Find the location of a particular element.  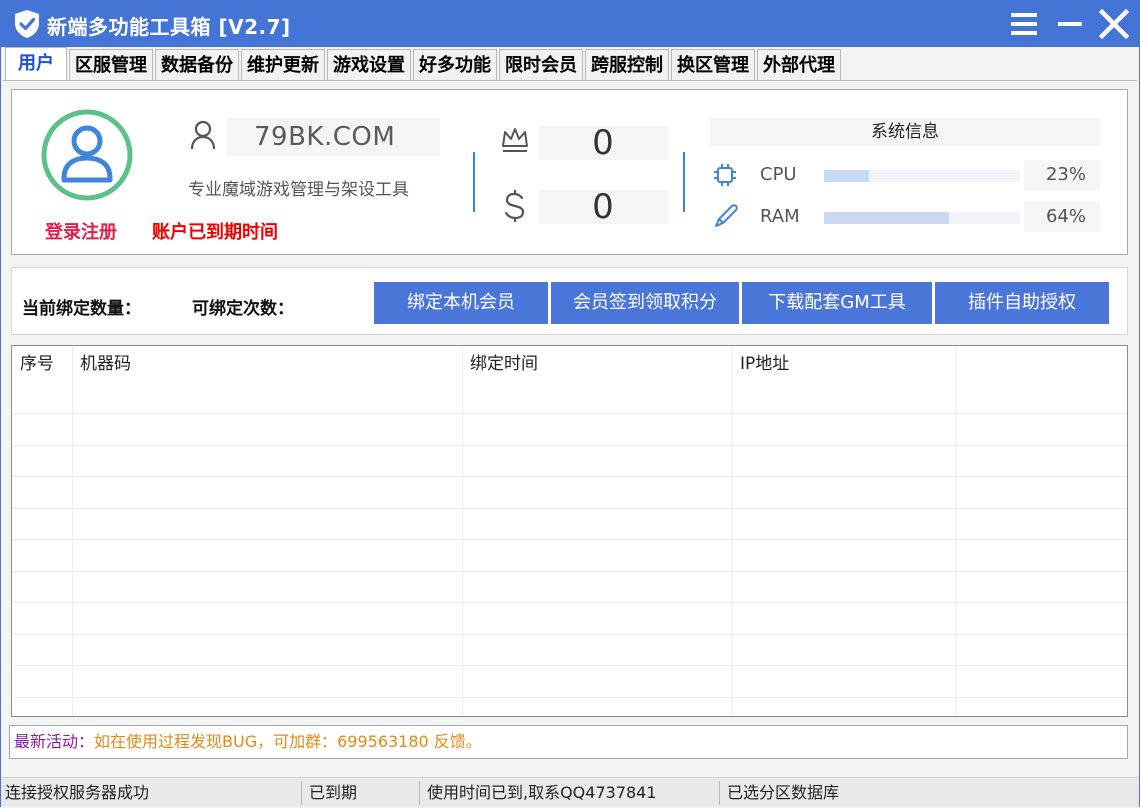

pen-icon is located at coordinates (726, 215).